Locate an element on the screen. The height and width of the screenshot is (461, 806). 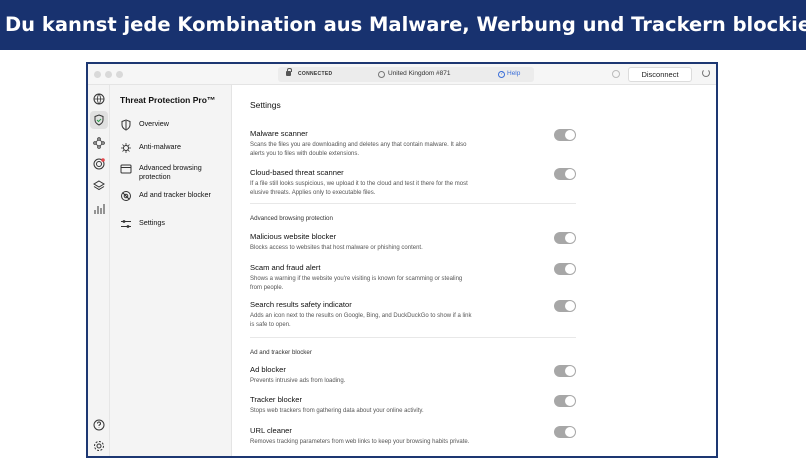
sidebar-item-label: Anti-malware is located at coordinates (160, 146).